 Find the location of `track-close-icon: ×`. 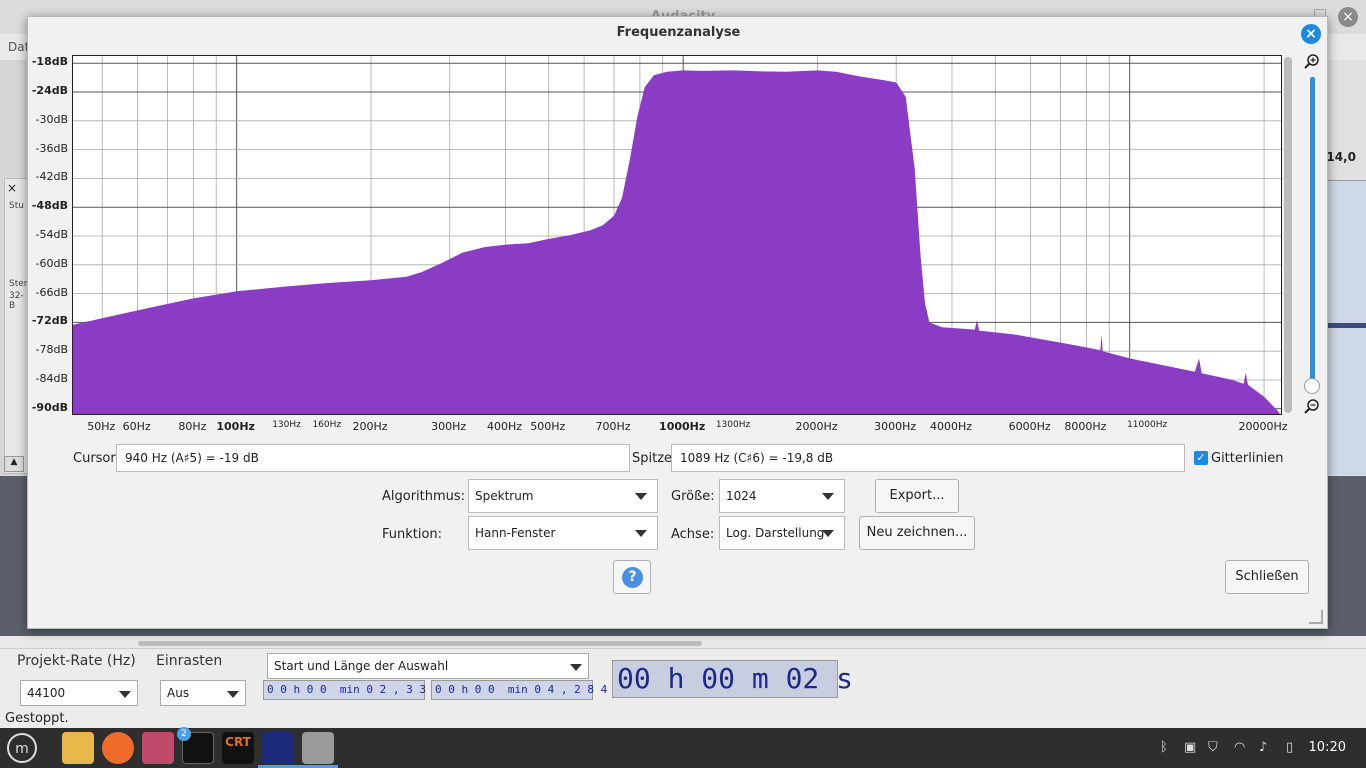

track-close-icon: × is located at coordinates (12, 188).